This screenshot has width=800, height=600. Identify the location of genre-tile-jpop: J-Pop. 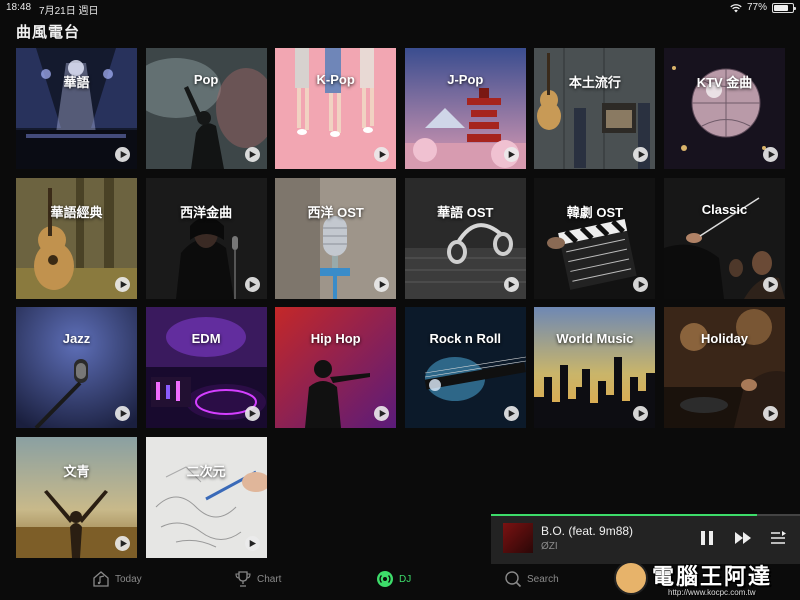
(465, 108).